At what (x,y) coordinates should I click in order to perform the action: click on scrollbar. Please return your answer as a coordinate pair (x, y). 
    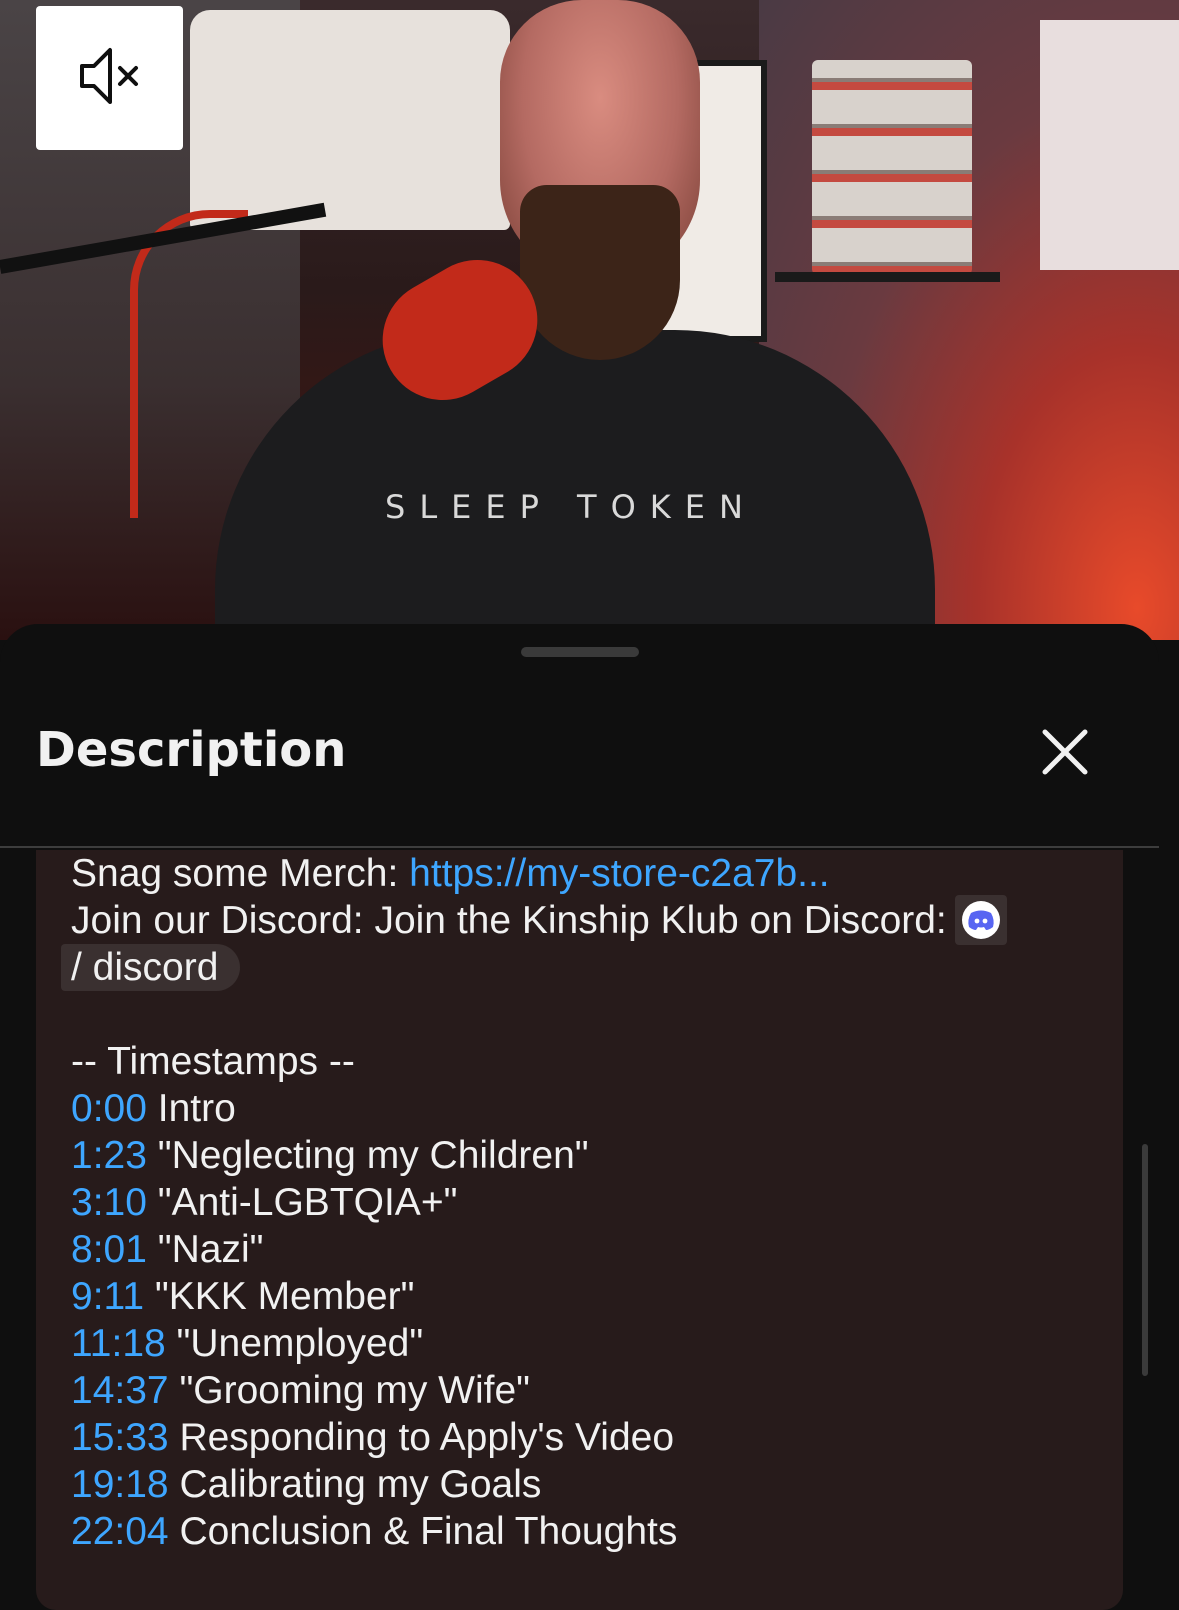
    Looking at the image, I should click on (1145, 1260).